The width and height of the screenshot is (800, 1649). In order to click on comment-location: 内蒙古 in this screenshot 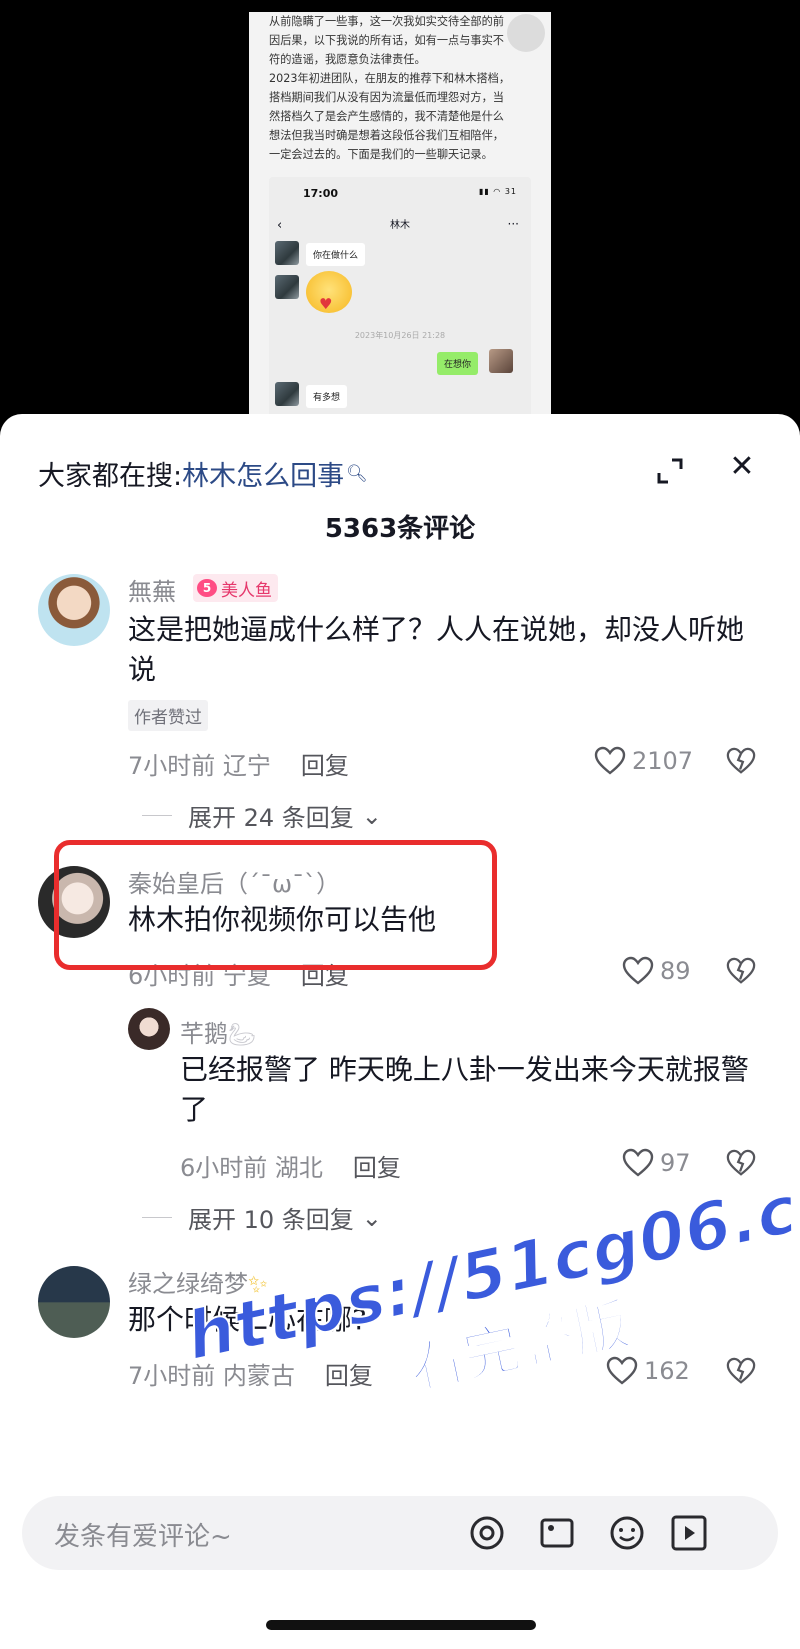, I will do `click(258, 1376)`.